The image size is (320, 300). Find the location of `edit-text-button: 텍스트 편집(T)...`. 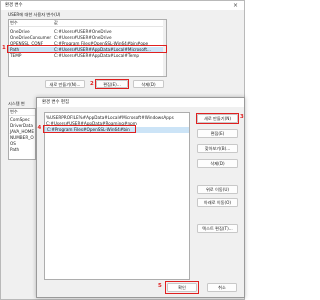

edit-text-button: 텍스트 편집(T)... is located at coordinates (217, 228).